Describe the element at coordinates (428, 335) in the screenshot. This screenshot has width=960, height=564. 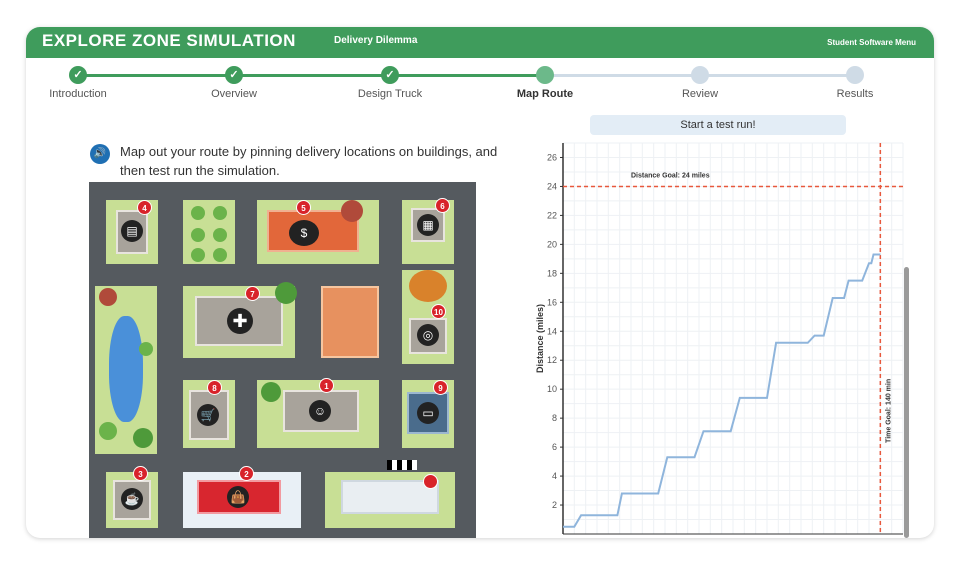
I see `tires-icon: ◎` at that location.